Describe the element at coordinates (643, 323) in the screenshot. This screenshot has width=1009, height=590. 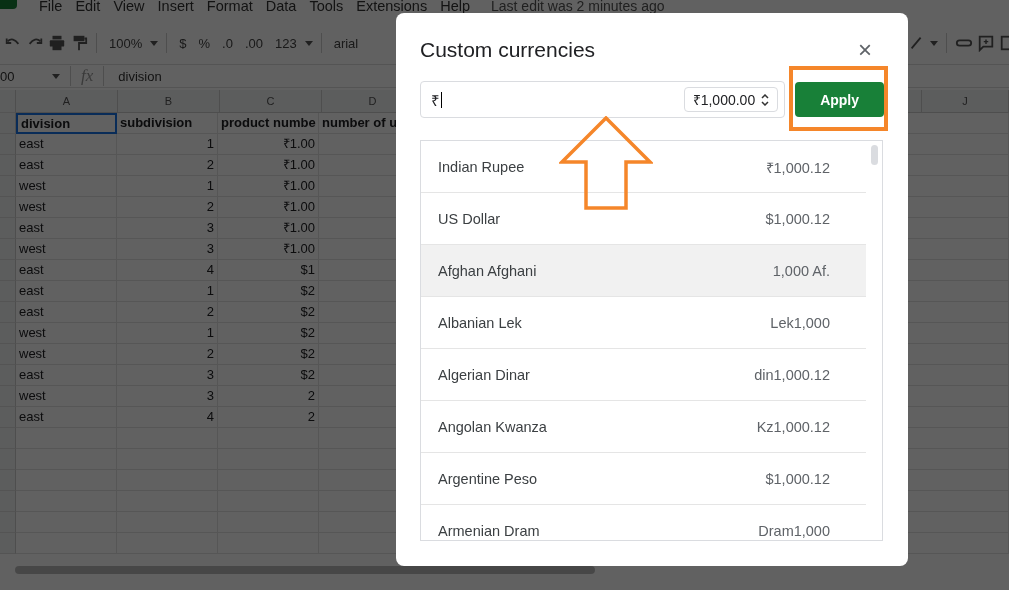
I see `currency-list-item: Albanian Lek Lek1,000` at that location.